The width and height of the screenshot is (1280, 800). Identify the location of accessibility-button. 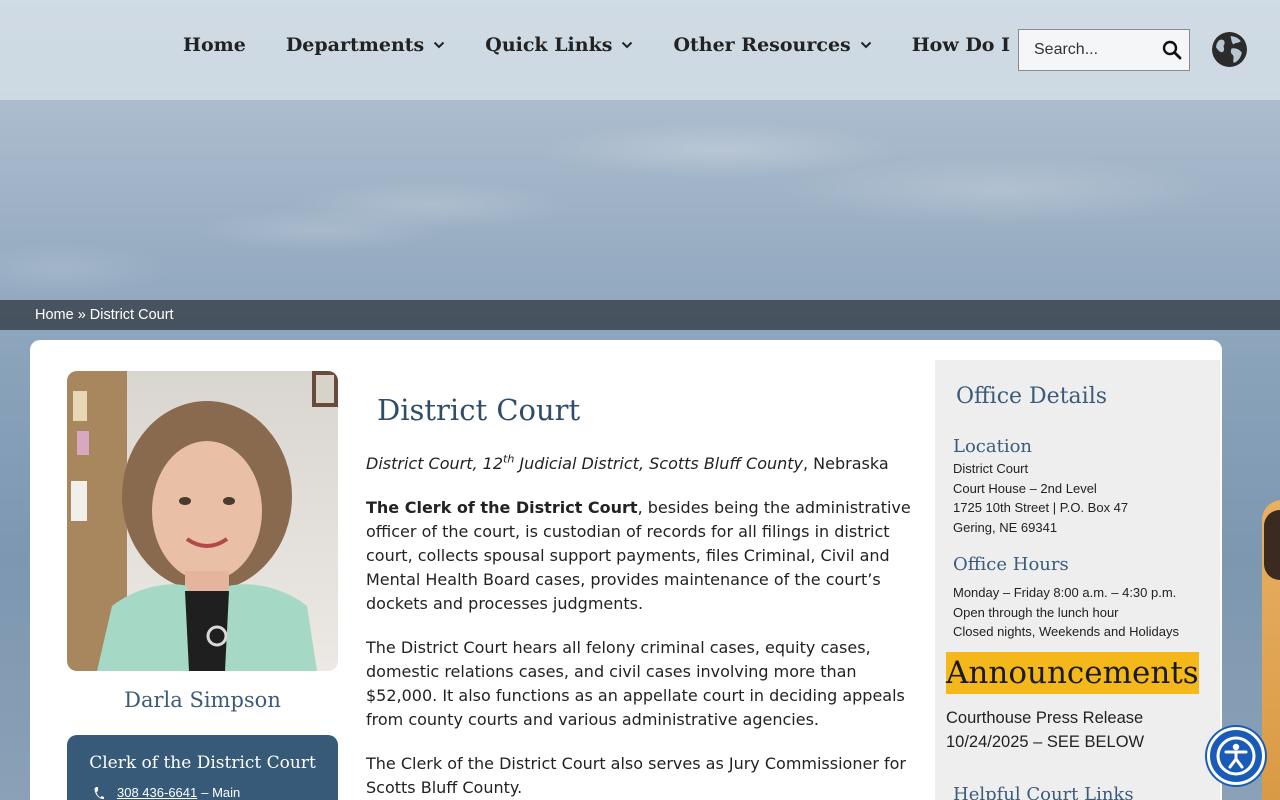
(1236, 756).